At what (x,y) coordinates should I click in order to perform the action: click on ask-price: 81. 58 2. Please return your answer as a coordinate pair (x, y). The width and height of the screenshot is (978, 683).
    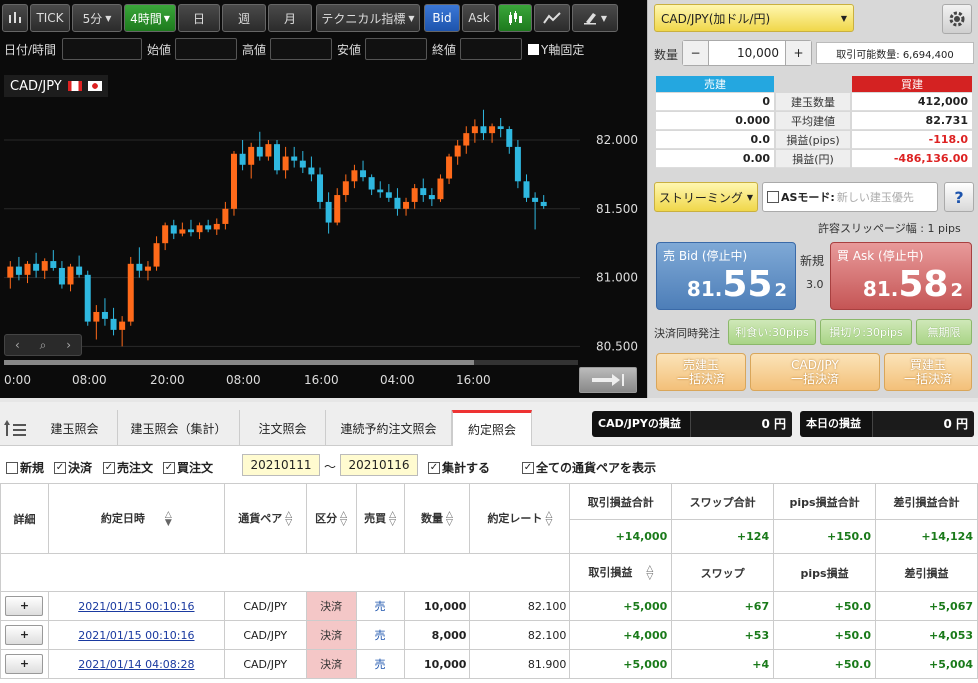
    Looking at the image, I should click on (913, 285).